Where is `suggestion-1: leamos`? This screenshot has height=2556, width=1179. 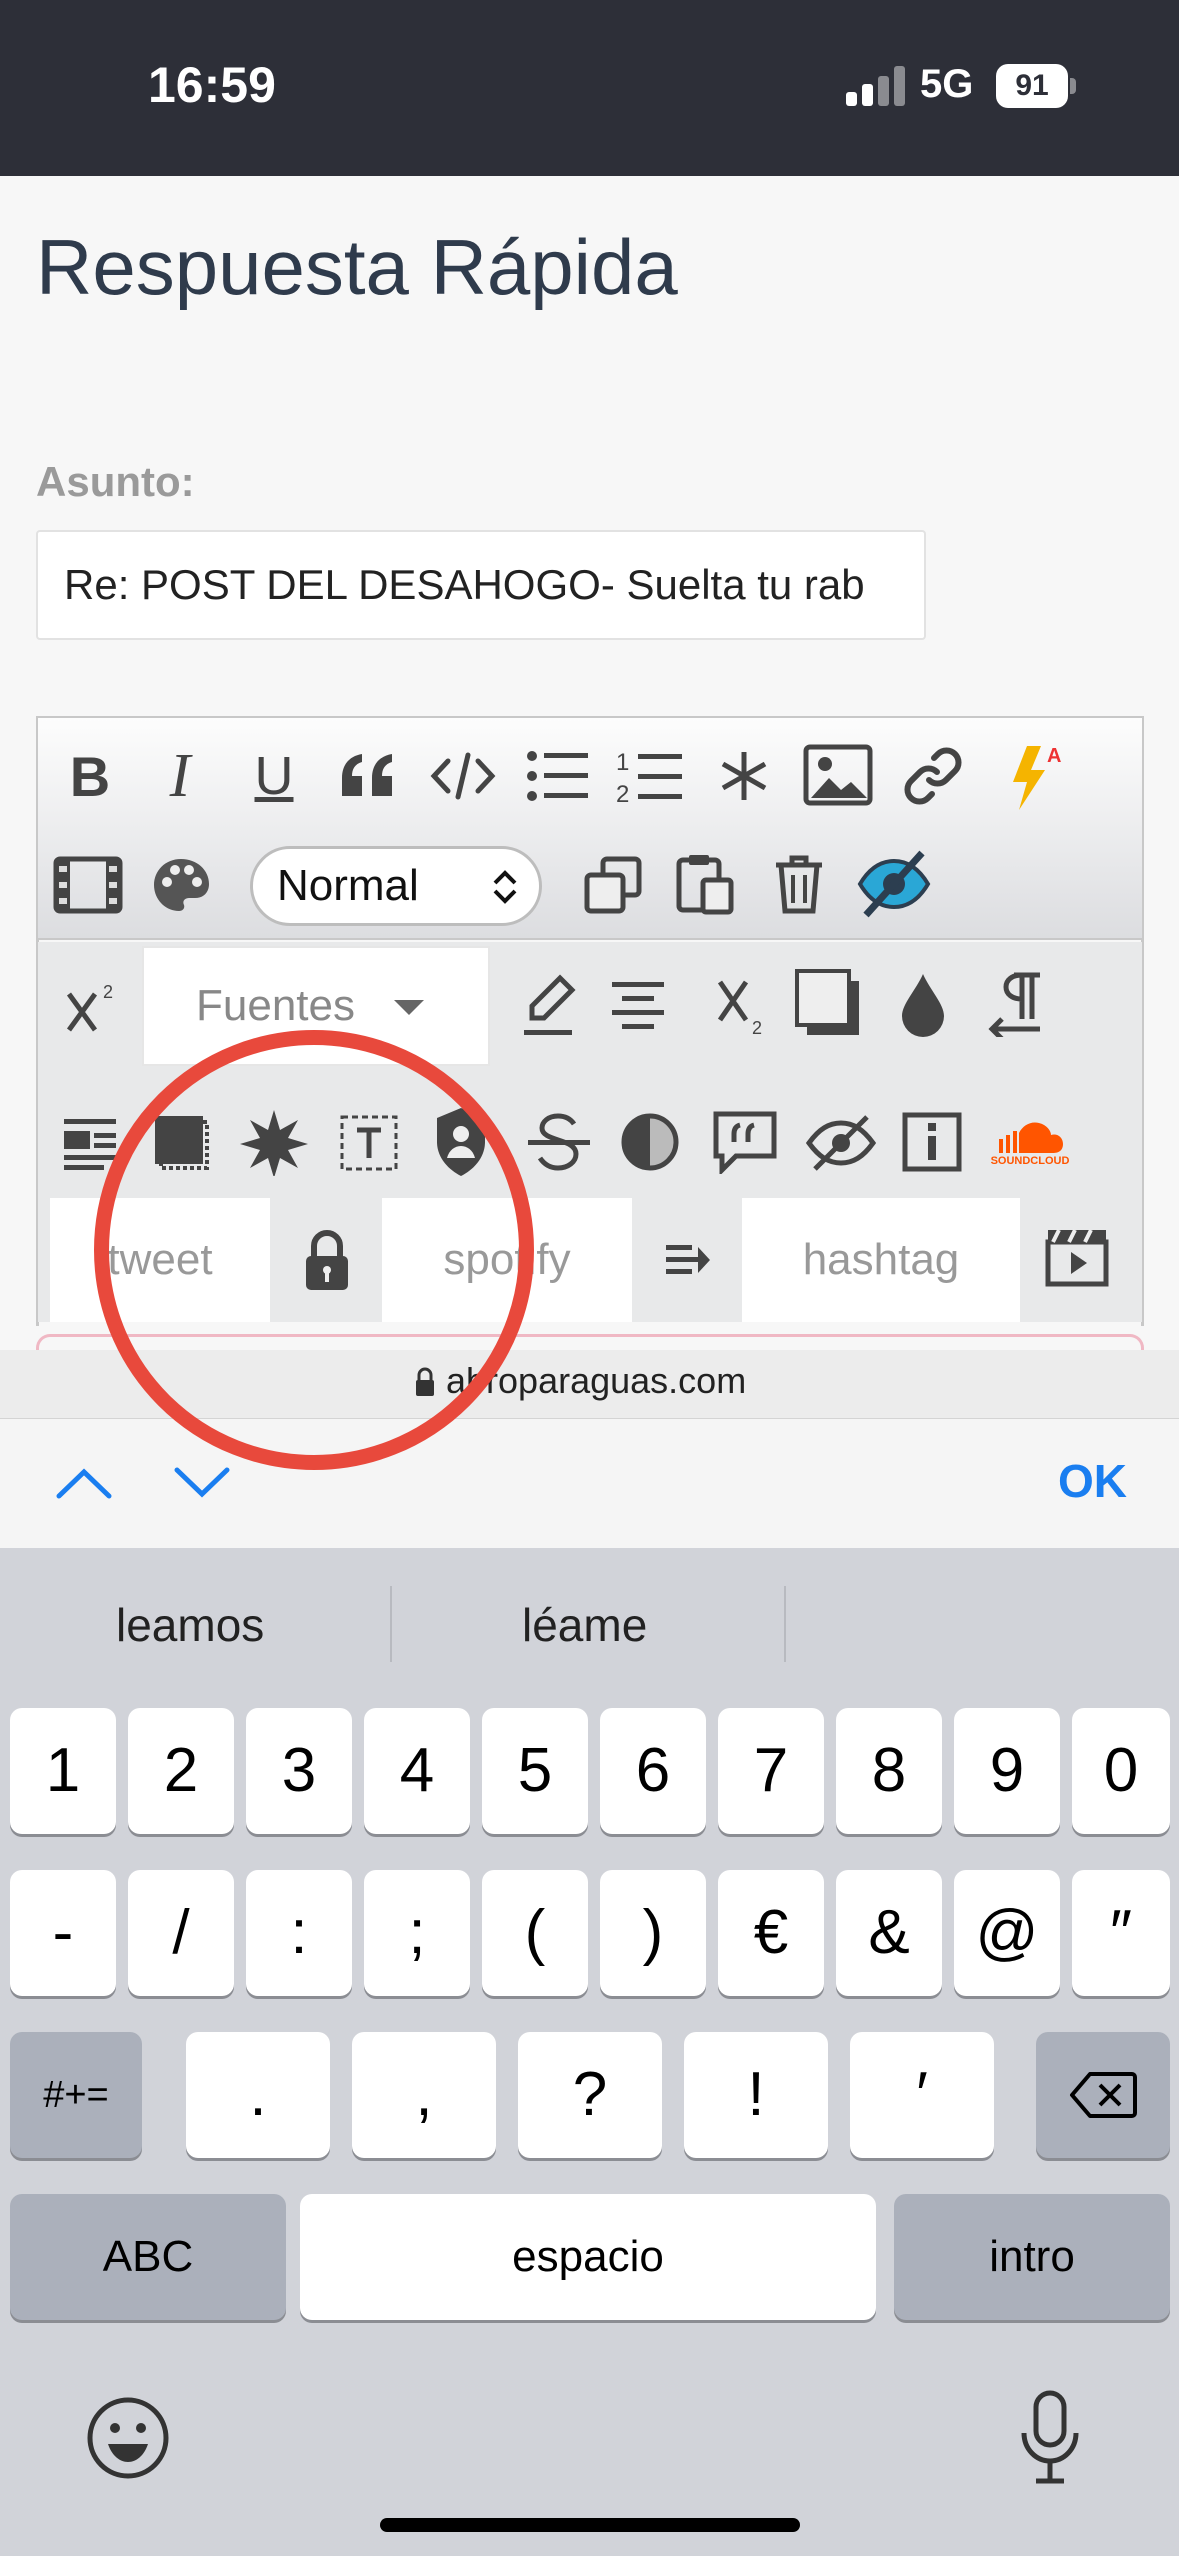 suggestion-1: leamos is located at coordinates (190, 1625).